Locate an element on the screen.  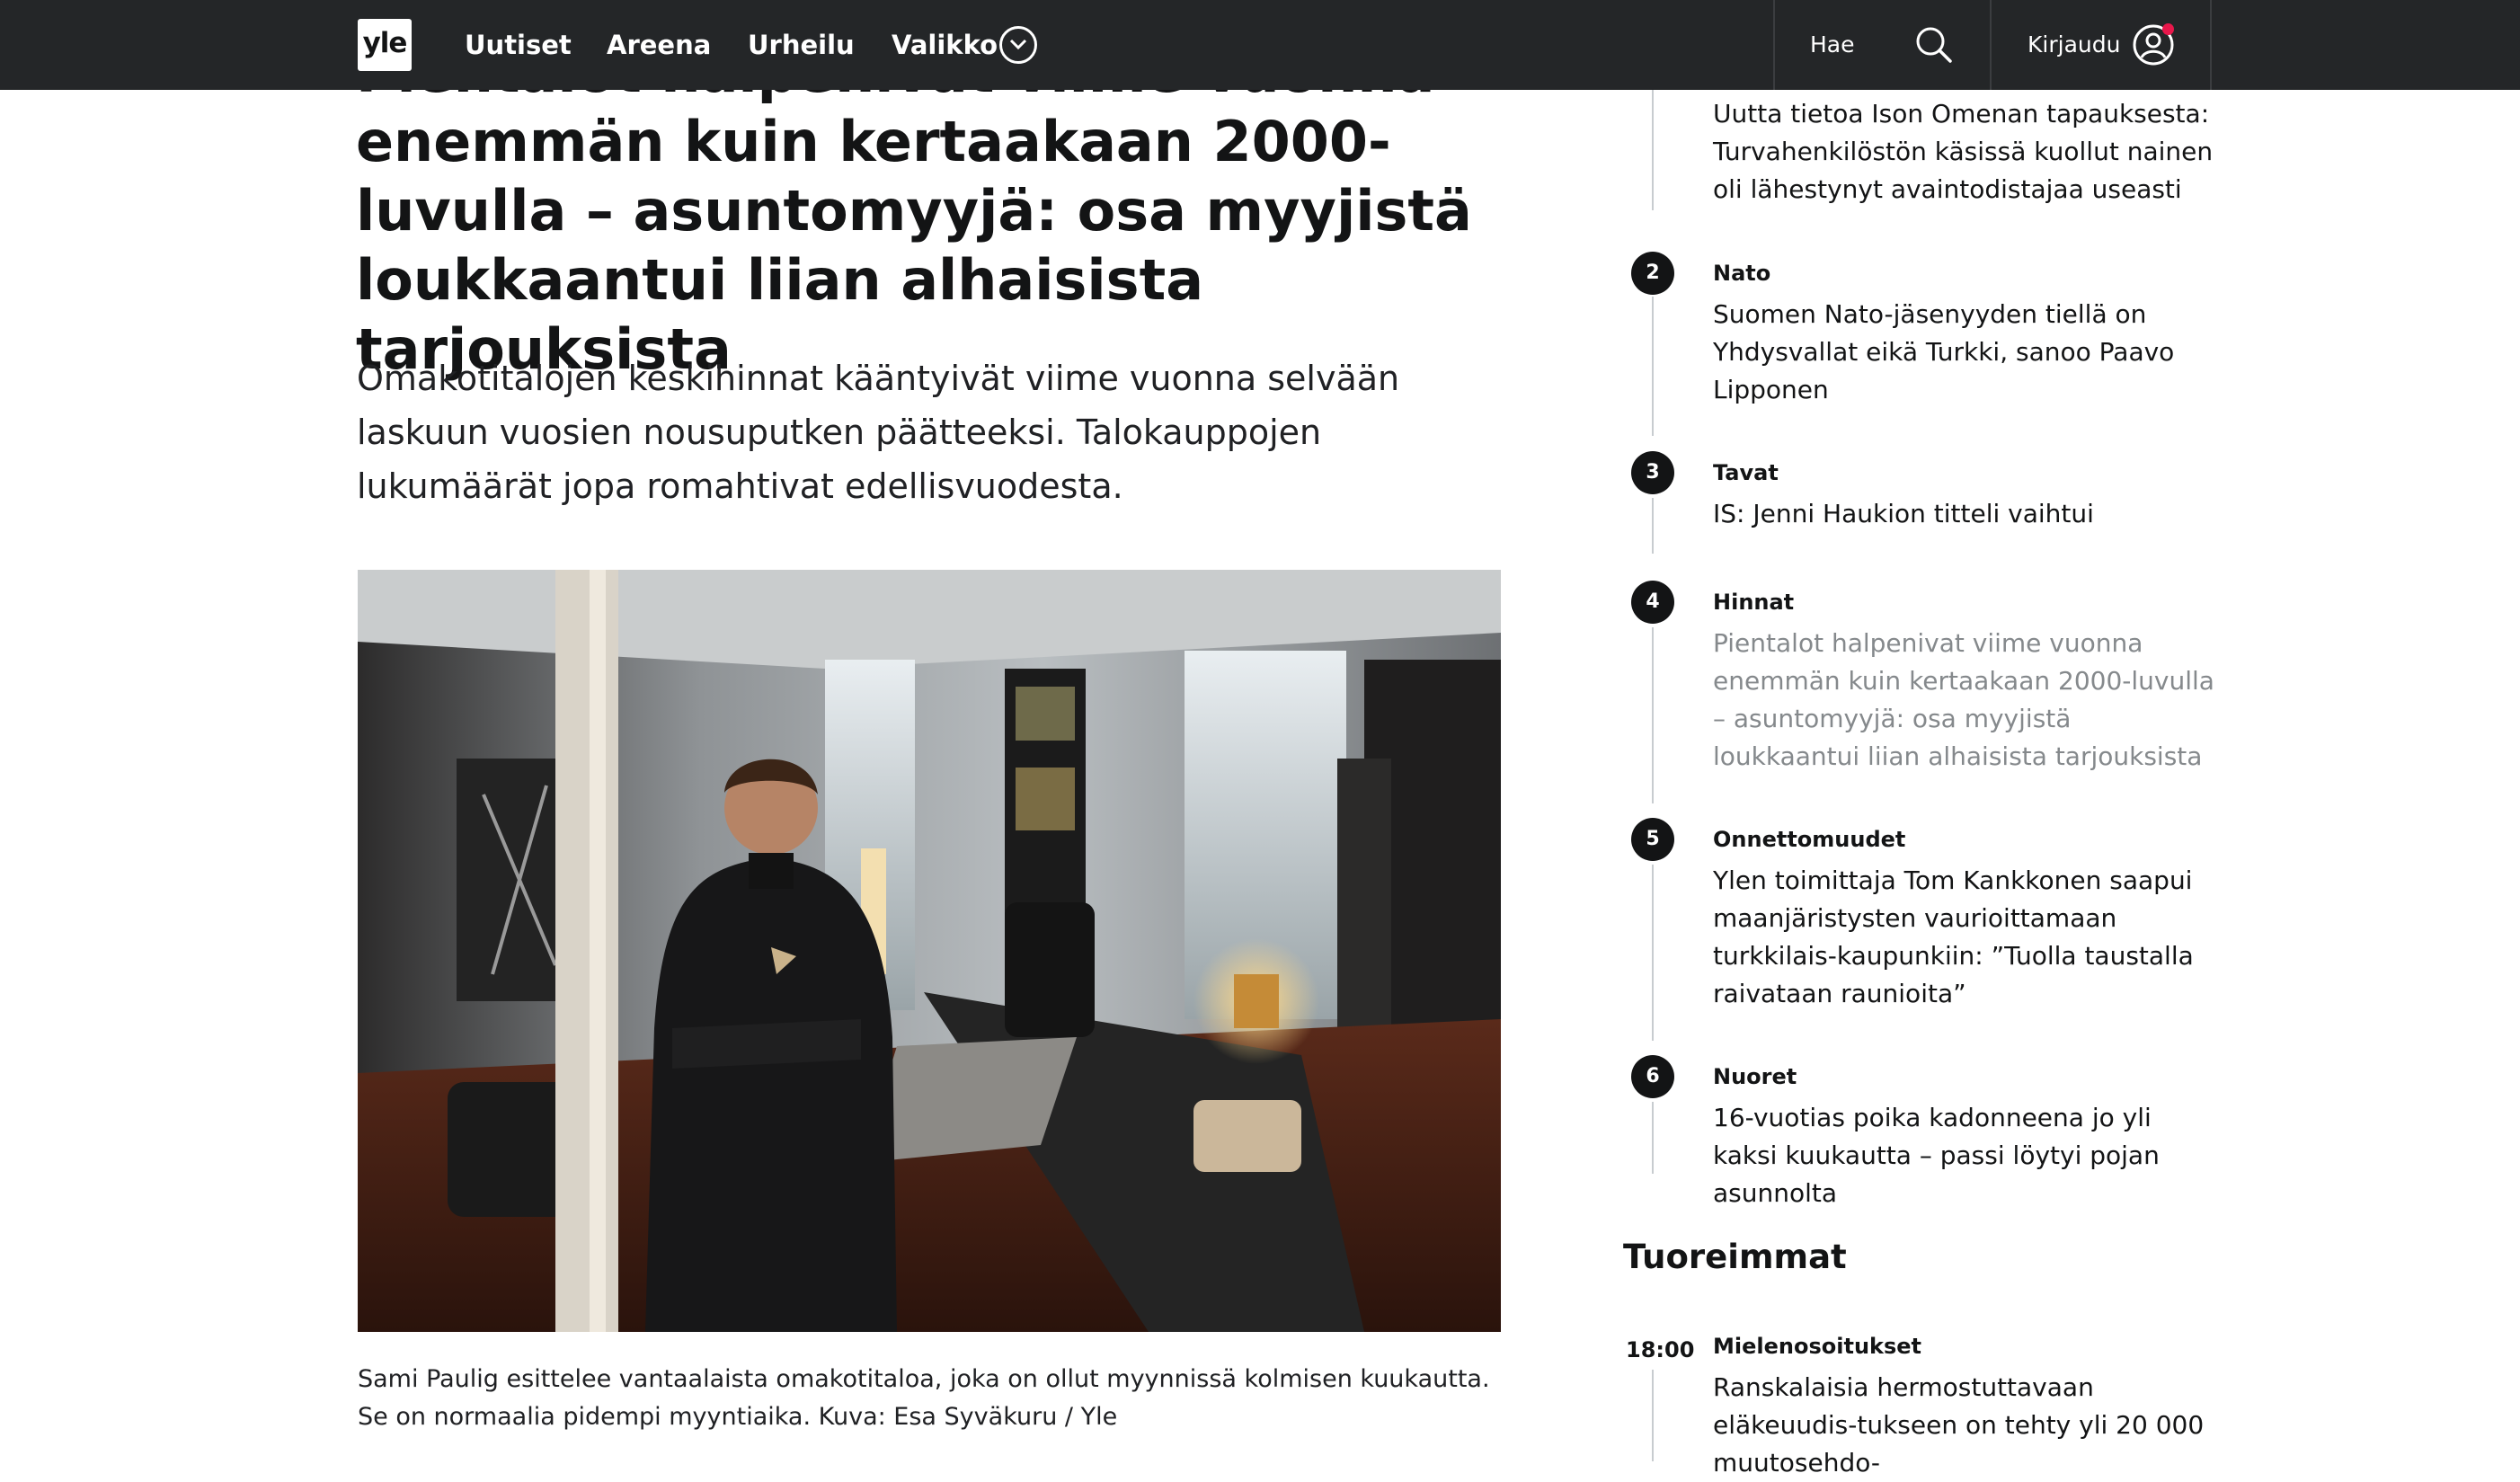
rank-badge: 3 is located at coordinates (1652, 472).